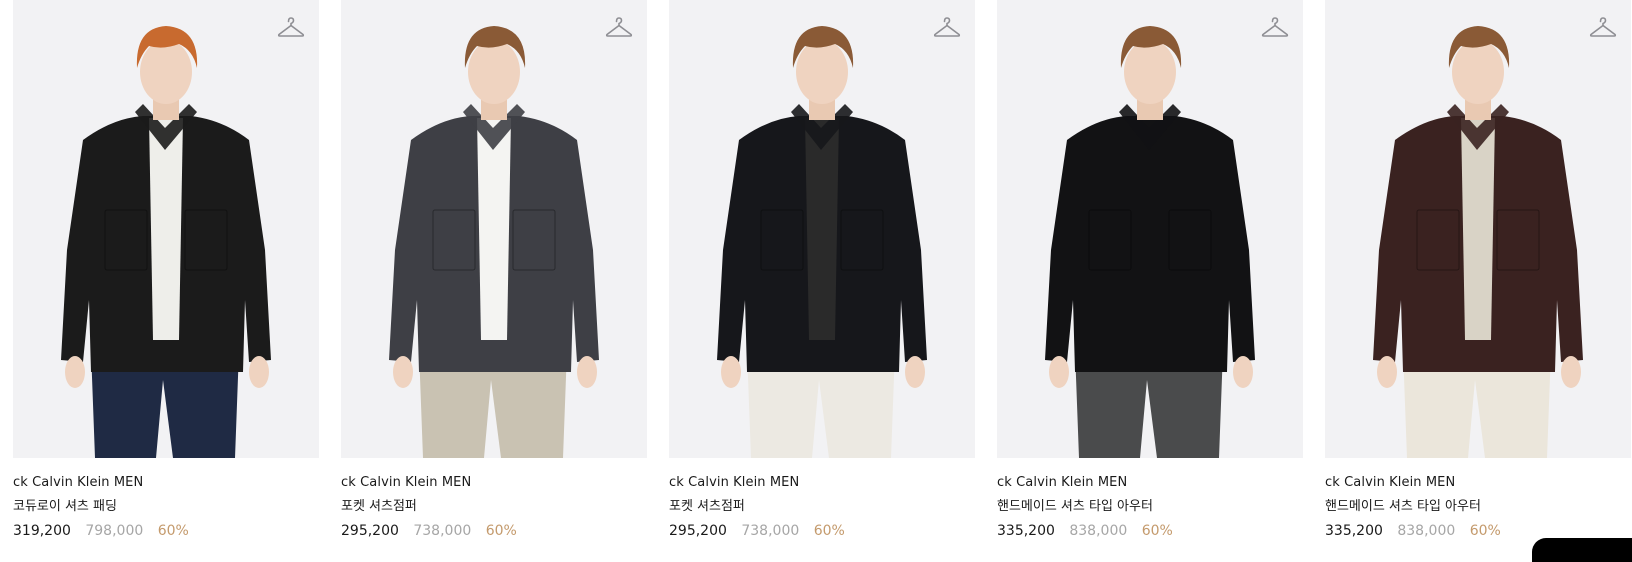  I want to click on product-prices: 319,200 798,000 60%, so click(166, 531).